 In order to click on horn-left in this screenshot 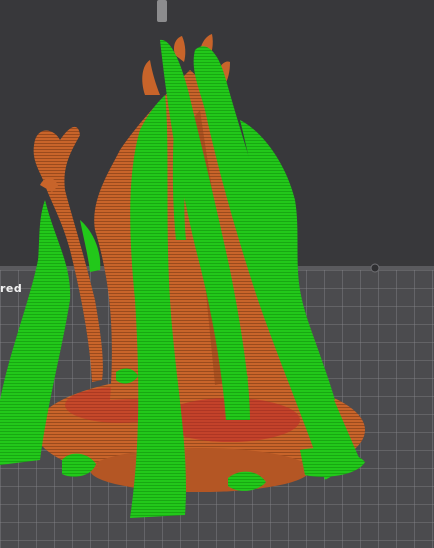, I will do `click(151, 77)`.